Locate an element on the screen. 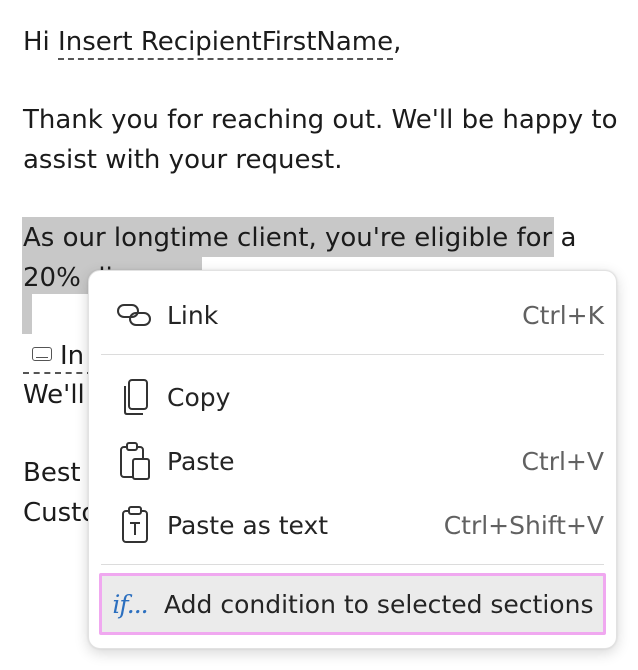  menu-item-paste-as-text-shortcut: Ctrl+Shift+V is located at coordinates (523, 525).